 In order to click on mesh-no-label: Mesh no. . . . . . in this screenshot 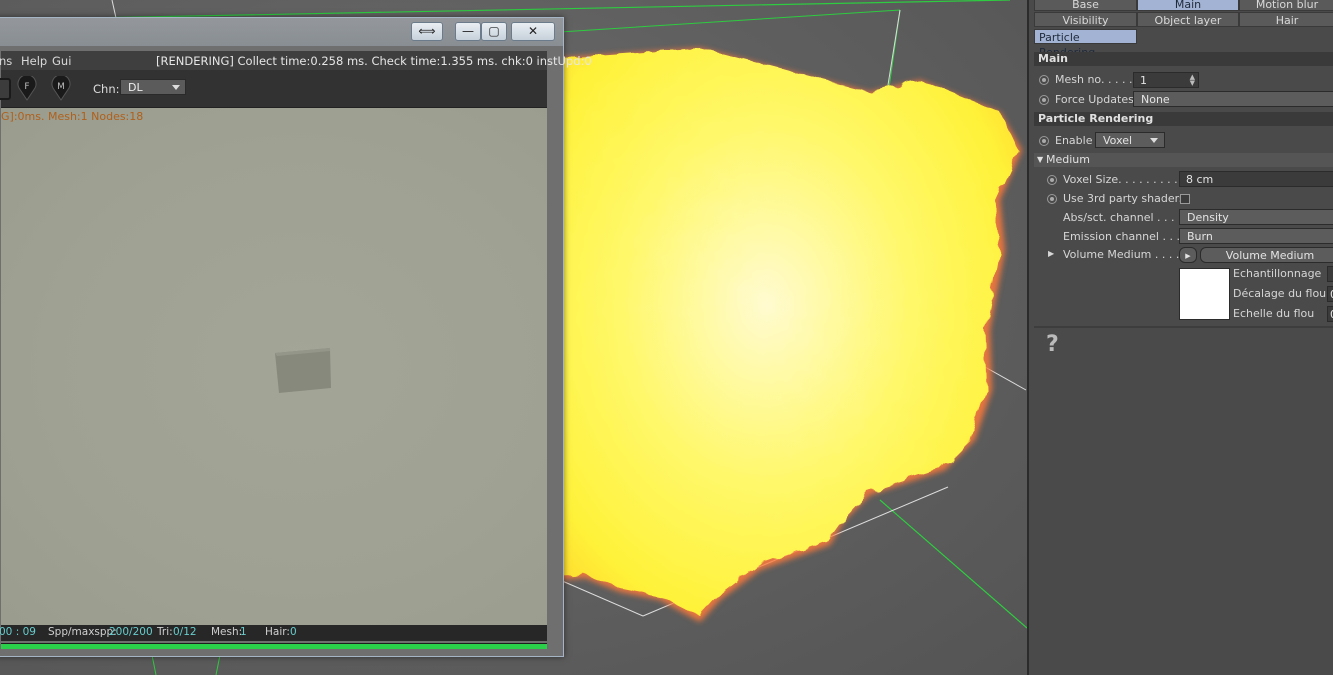, I will do `click(1097, 79)`.